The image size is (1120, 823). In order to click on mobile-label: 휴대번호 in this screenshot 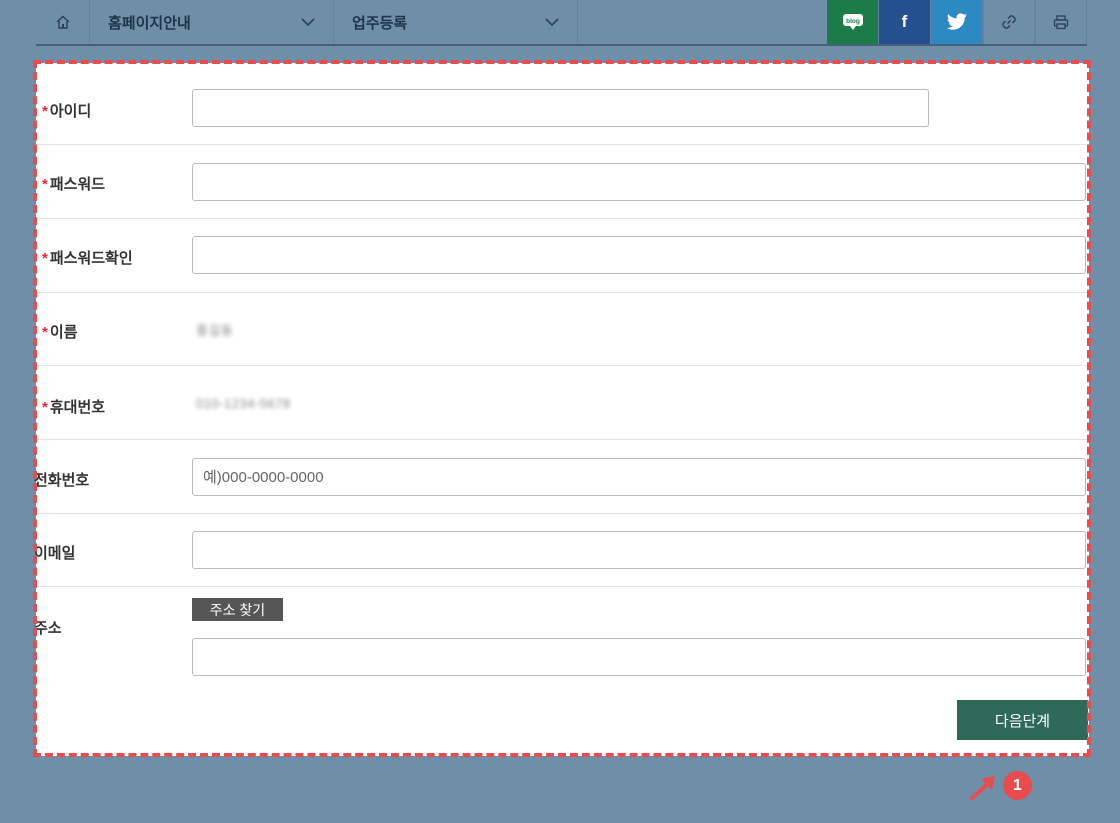, I will do `click(73, 406)`.